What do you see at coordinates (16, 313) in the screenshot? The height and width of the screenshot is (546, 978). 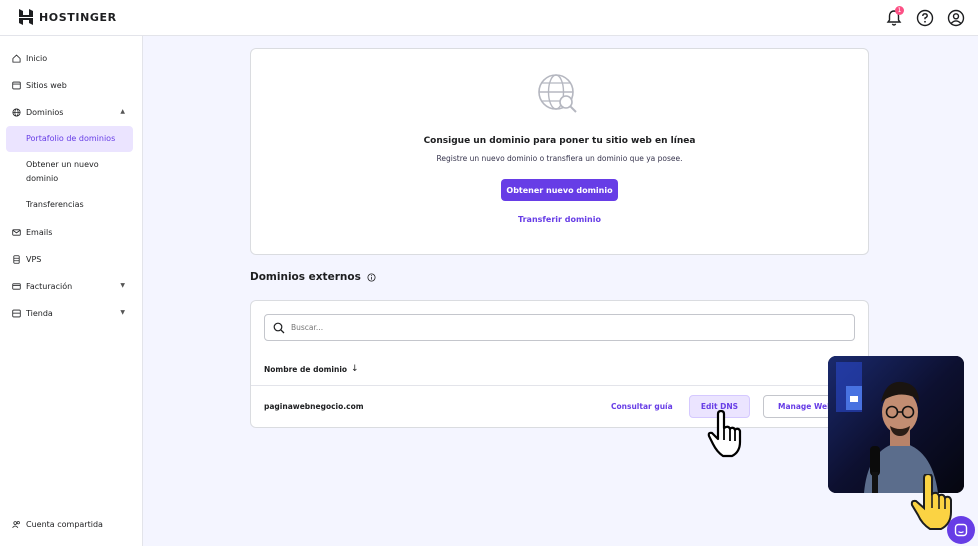 I see `store-icon` at bounding box center [16, 313].